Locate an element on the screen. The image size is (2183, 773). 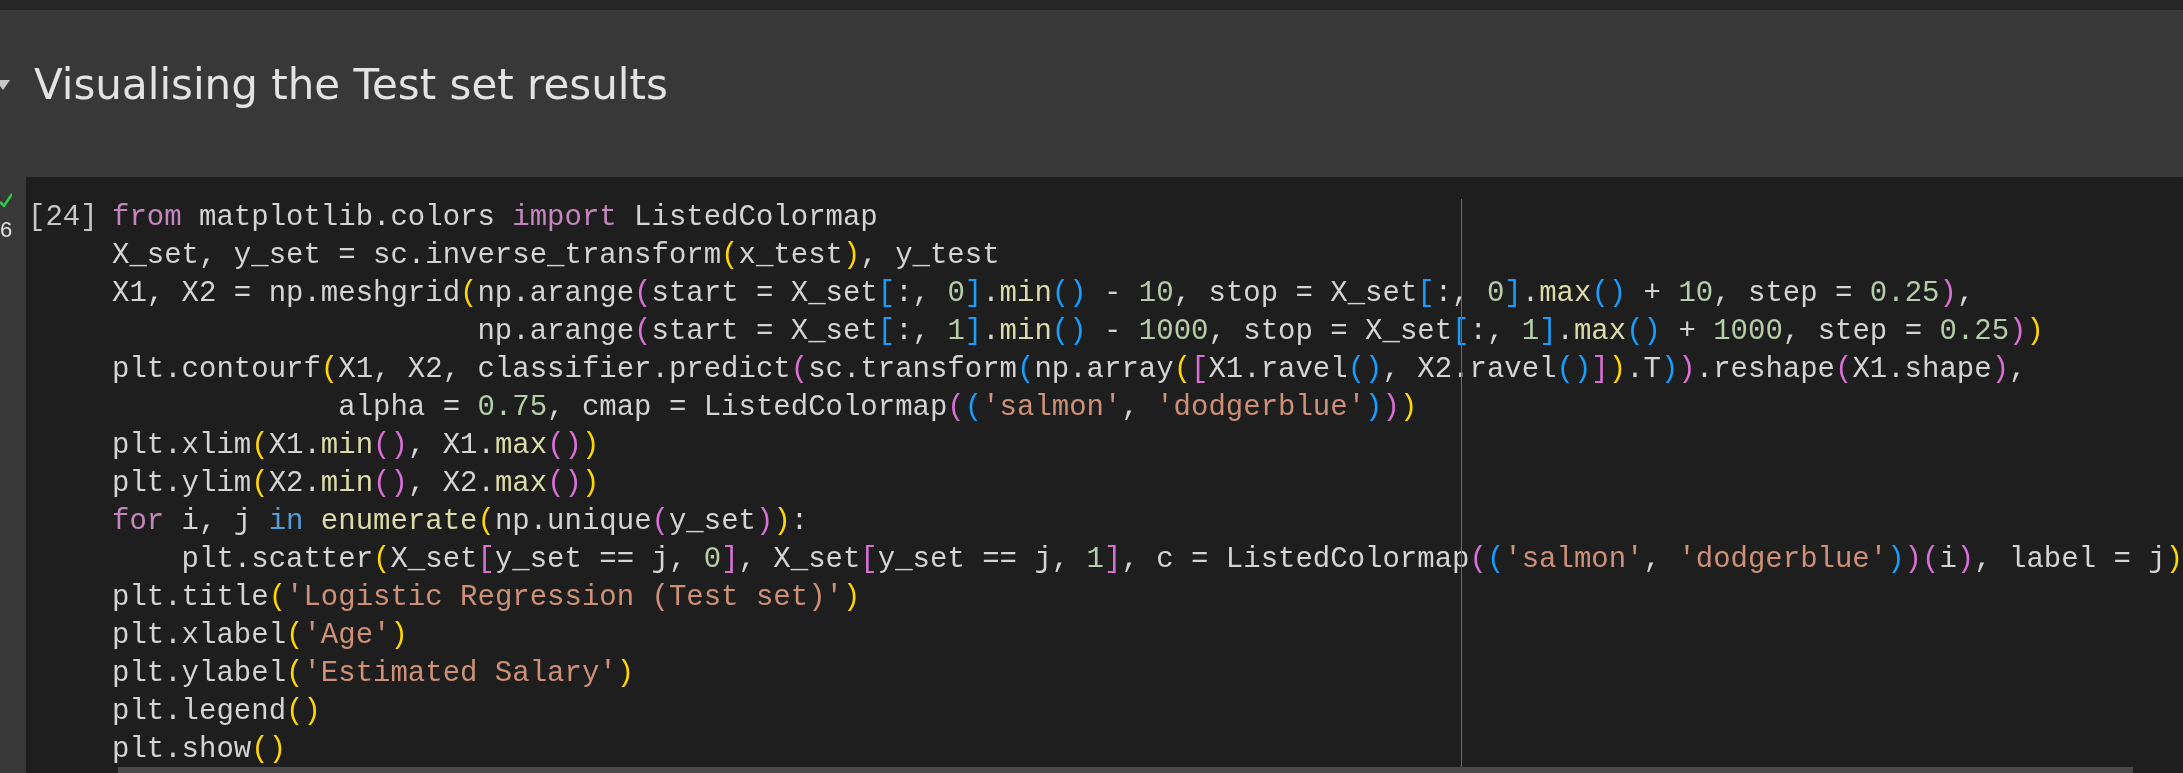
code-line: alpha = 0.75, cmap = ListedColormap(('salmon', 'dodgerblue'))) is located at coordinates (877, 408).